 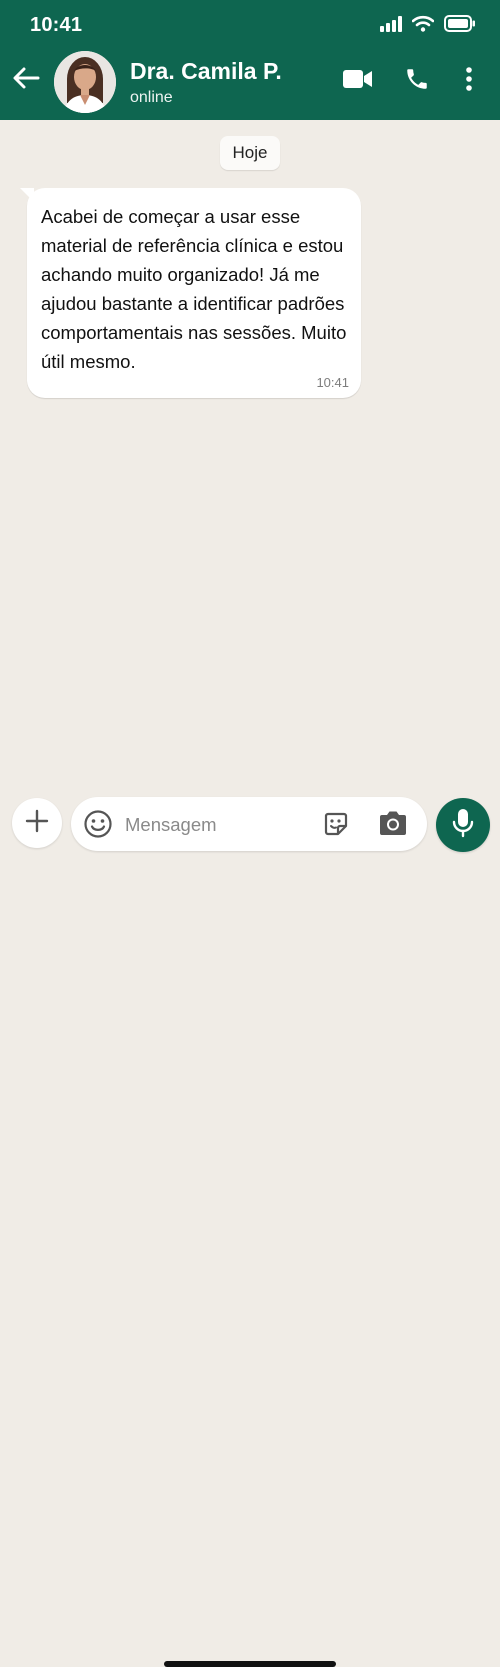 What do you see at coordinates (206, 71) in the screenshot?
I see `contact-name: Dra. Camila P.` at bounding box center [206, 71].